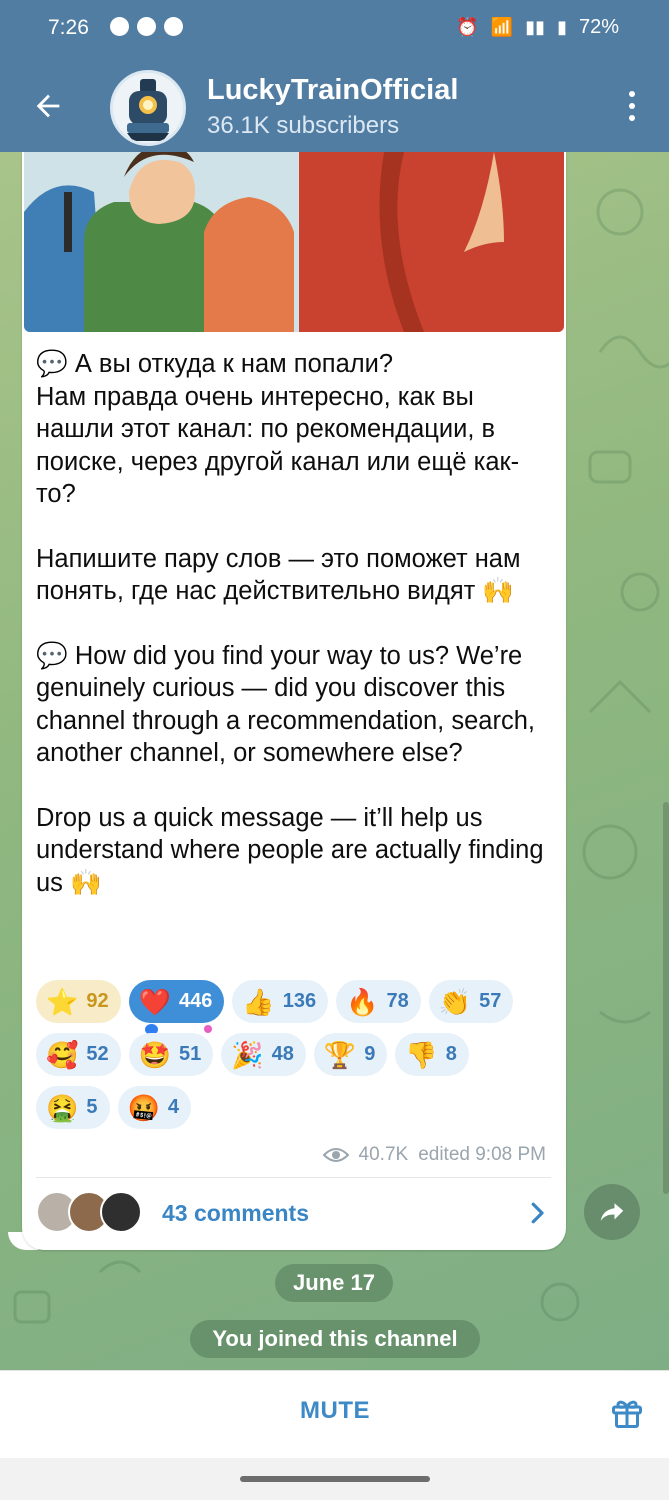 This screenshot has width=669, height=1500. I want to click on reaction-emoji-icon: 🤬, so click(143, 1107).